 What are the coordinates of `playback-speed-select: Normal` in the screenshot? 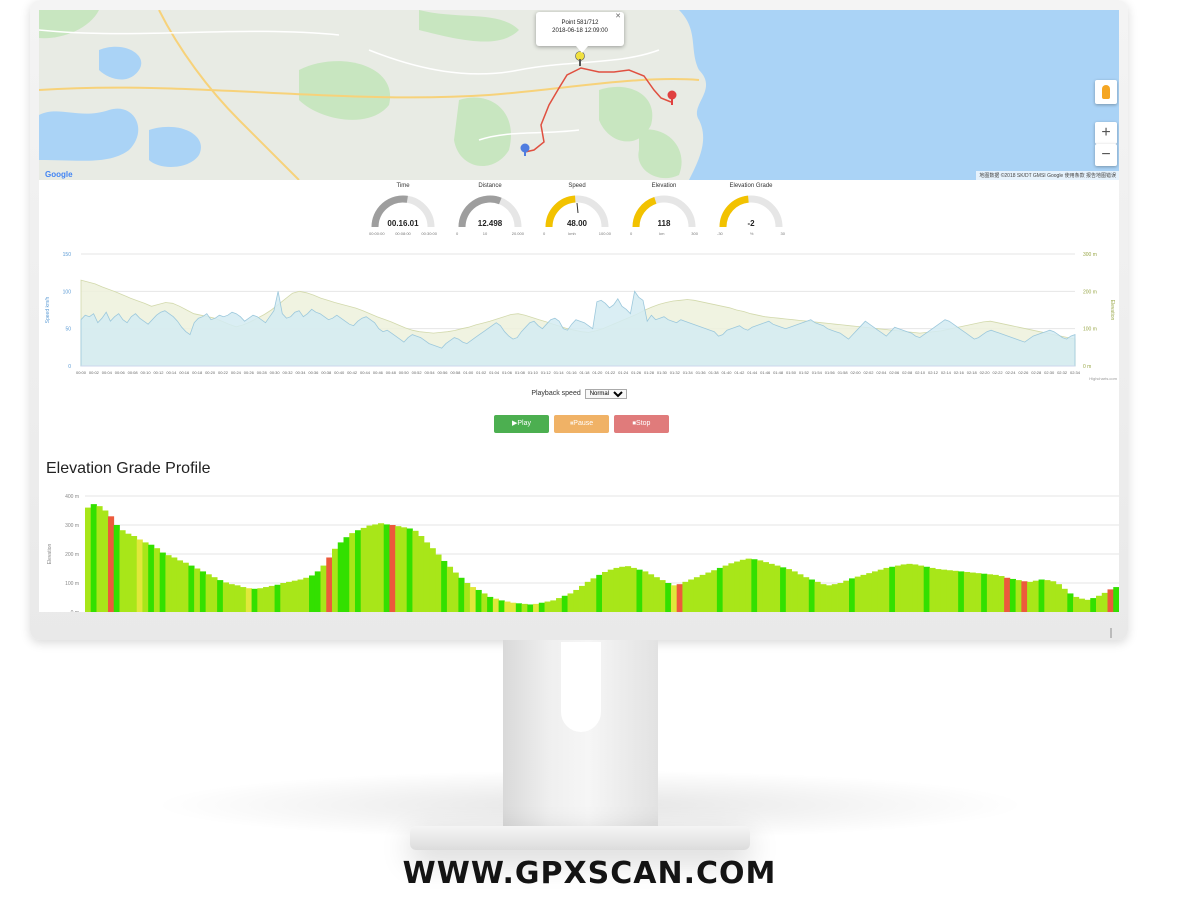 It's located at (605, 394).